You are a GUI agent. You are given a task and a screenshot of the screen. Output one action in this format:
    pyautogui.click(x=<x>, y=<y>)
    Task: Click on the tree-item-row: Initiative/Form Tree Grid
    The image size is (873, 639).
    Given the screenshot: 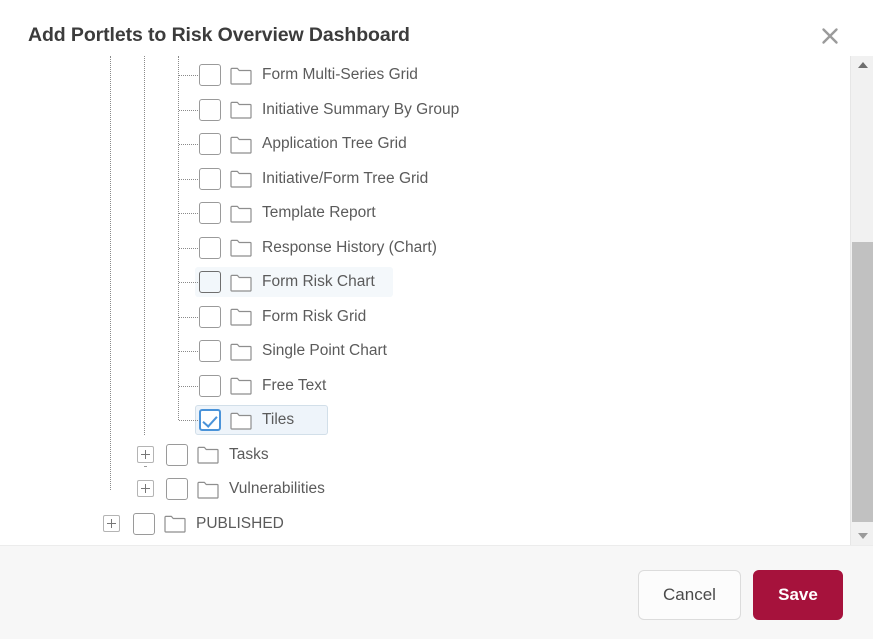 What is the action you would take?
    pyautogui.click(x=214, y=179)
    